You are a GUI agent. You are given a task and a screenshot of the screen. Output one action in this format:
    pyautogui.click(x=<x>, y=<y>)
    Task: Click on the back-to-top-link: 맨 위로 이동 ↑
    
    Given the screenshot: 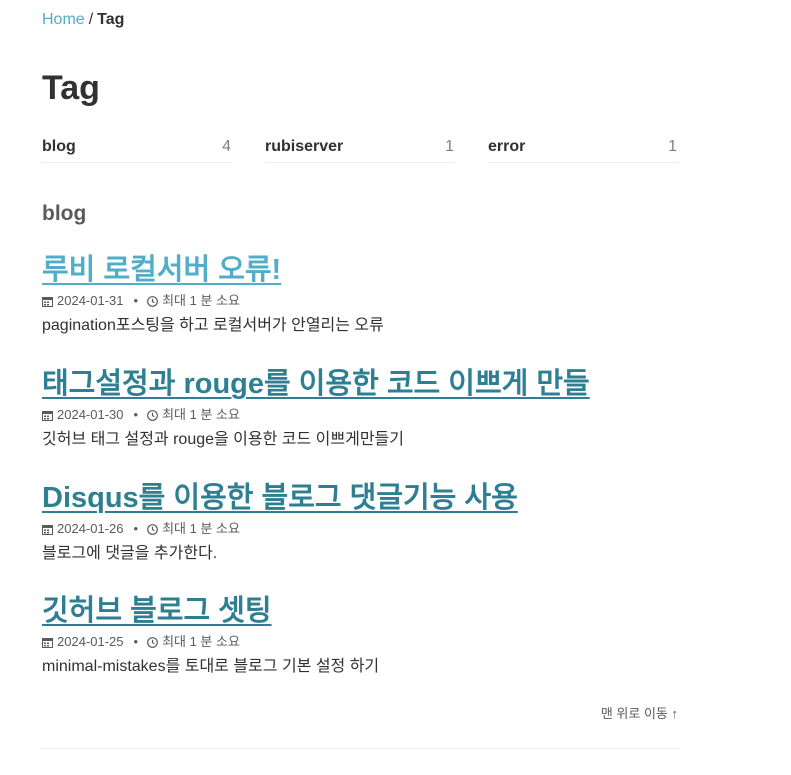 What is the action you would take?
    pyautogui.click(x=639, y=714)
    